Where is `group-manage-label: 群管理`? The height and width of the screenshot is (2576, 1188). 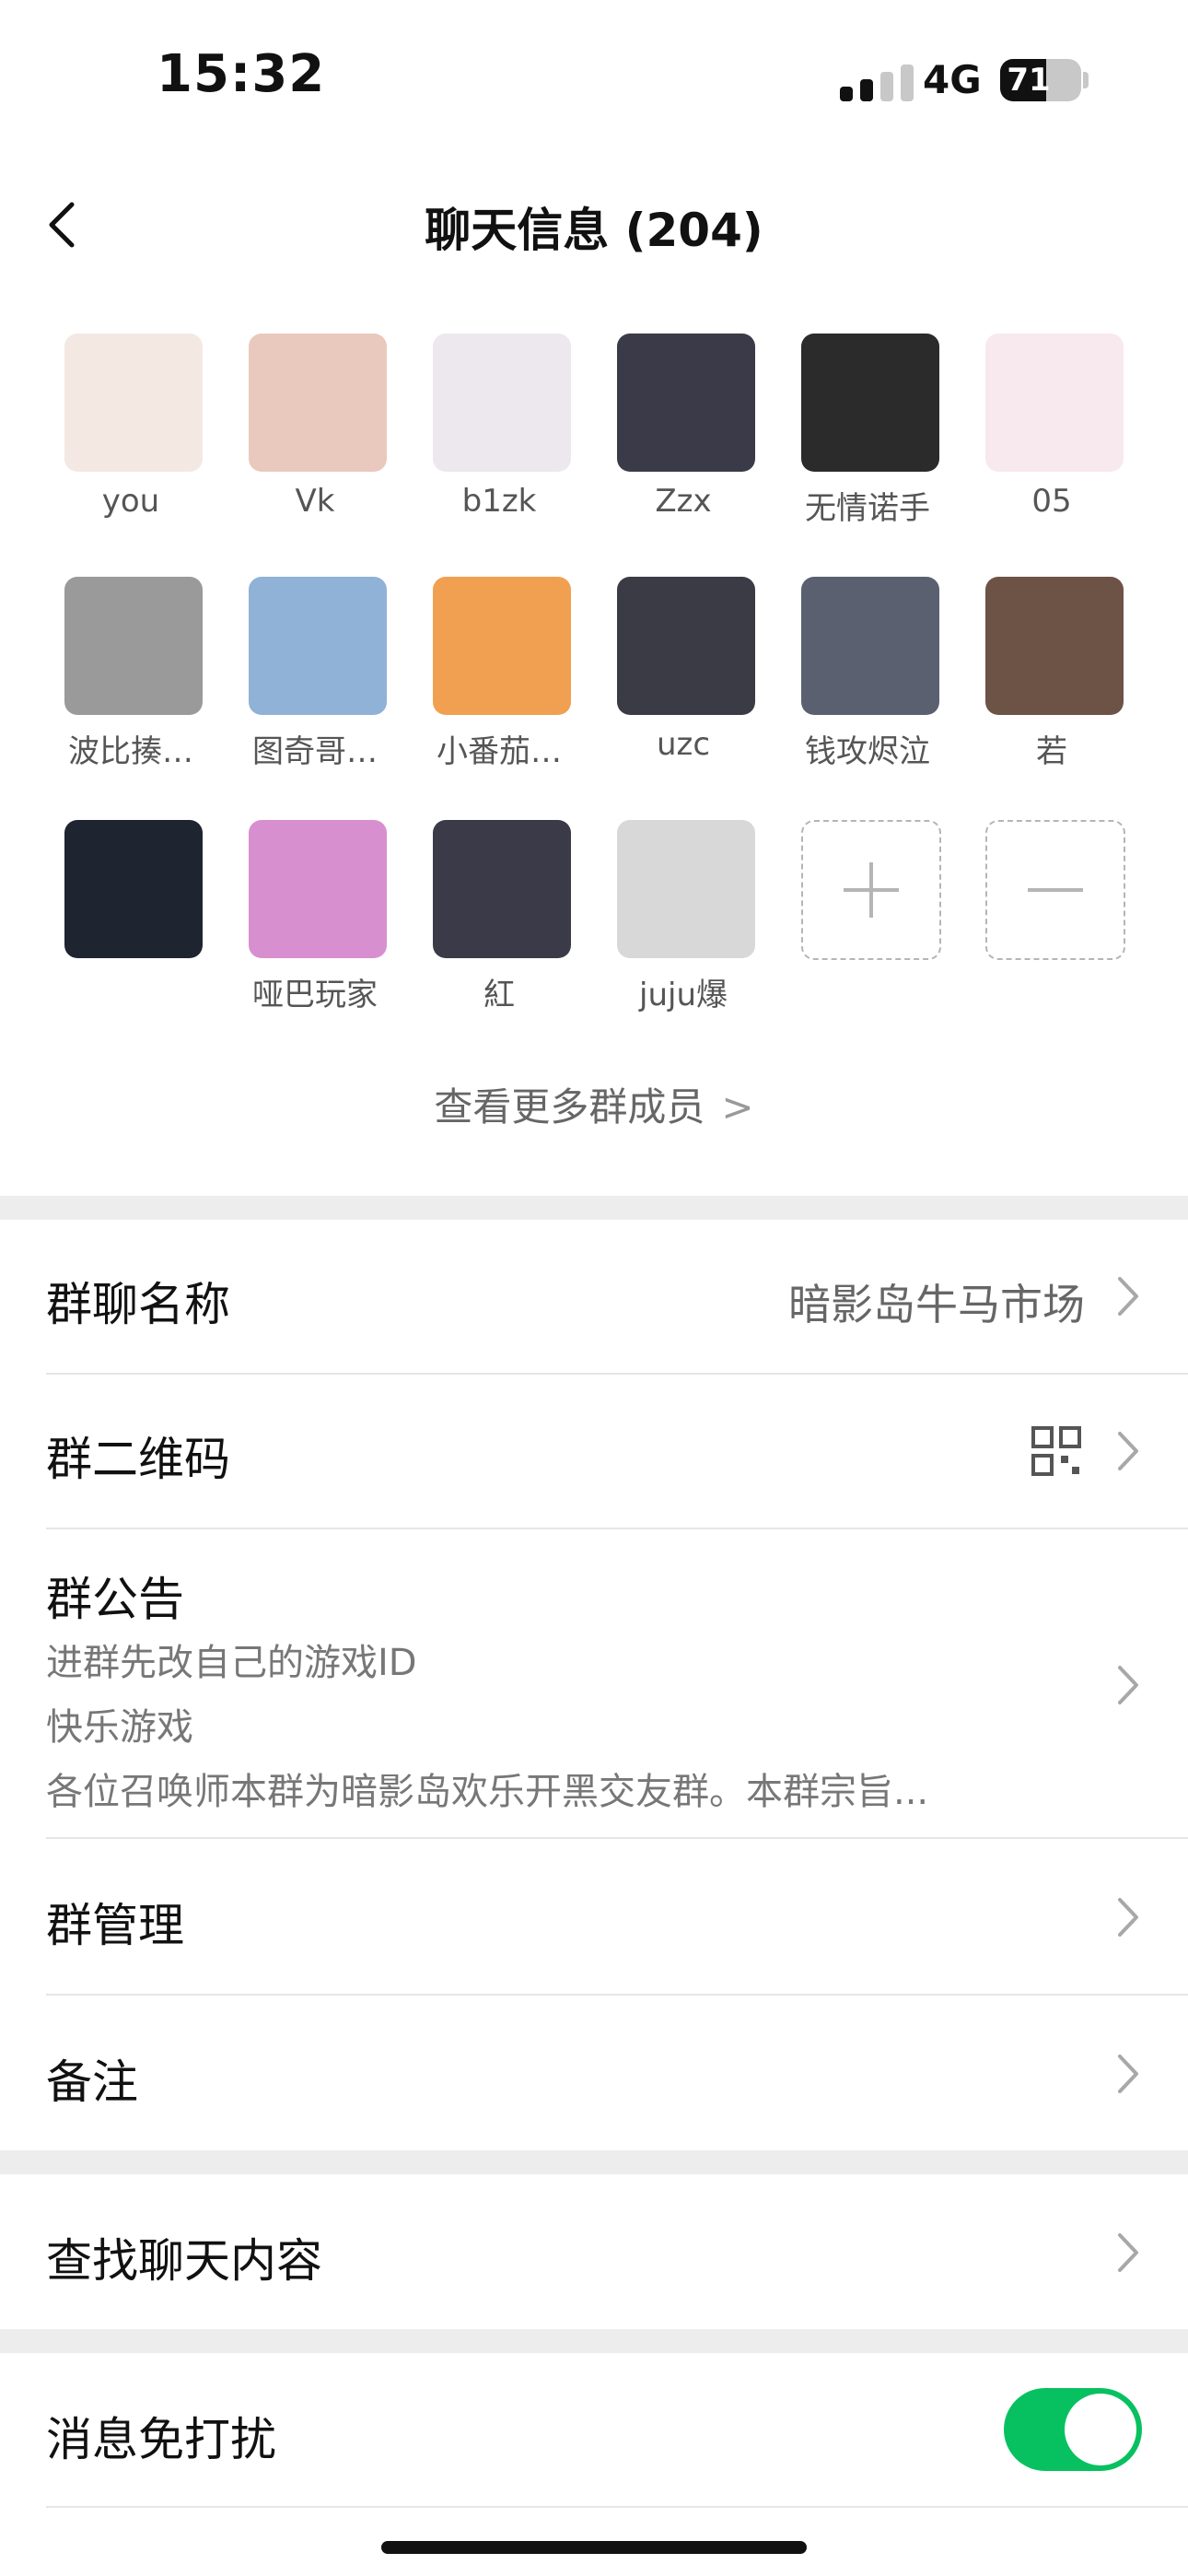
group-manage-label: 群管理 is located at coordinates (115, 1926).